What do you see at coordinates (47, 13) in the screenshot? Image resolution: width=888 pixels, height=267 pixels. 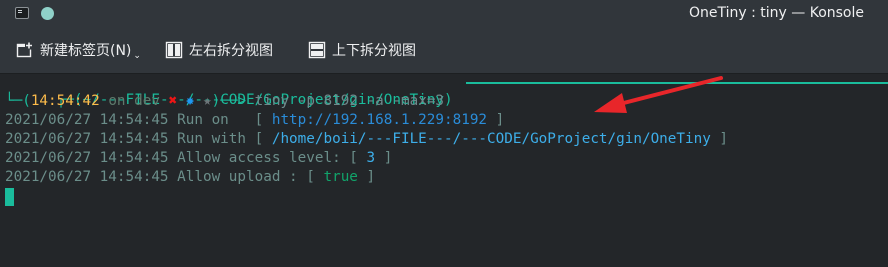 I see `pin-icon` at bounding box center [47, 13].